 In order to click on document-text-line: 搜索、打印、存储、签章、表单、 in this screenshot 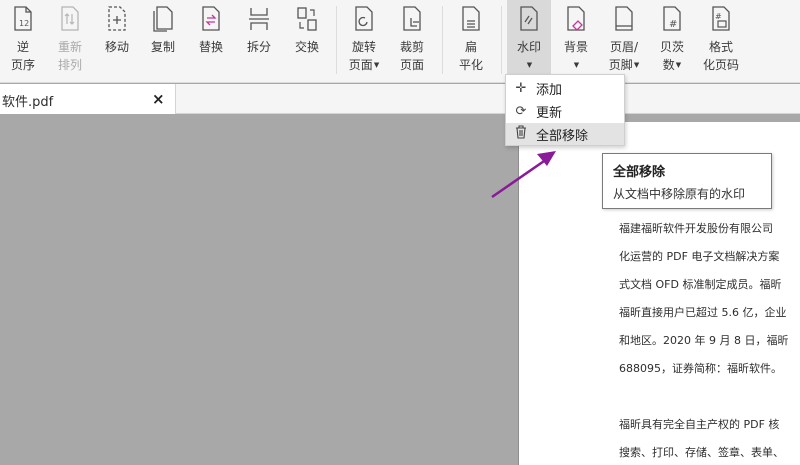, I will do `click(701, 452)`.